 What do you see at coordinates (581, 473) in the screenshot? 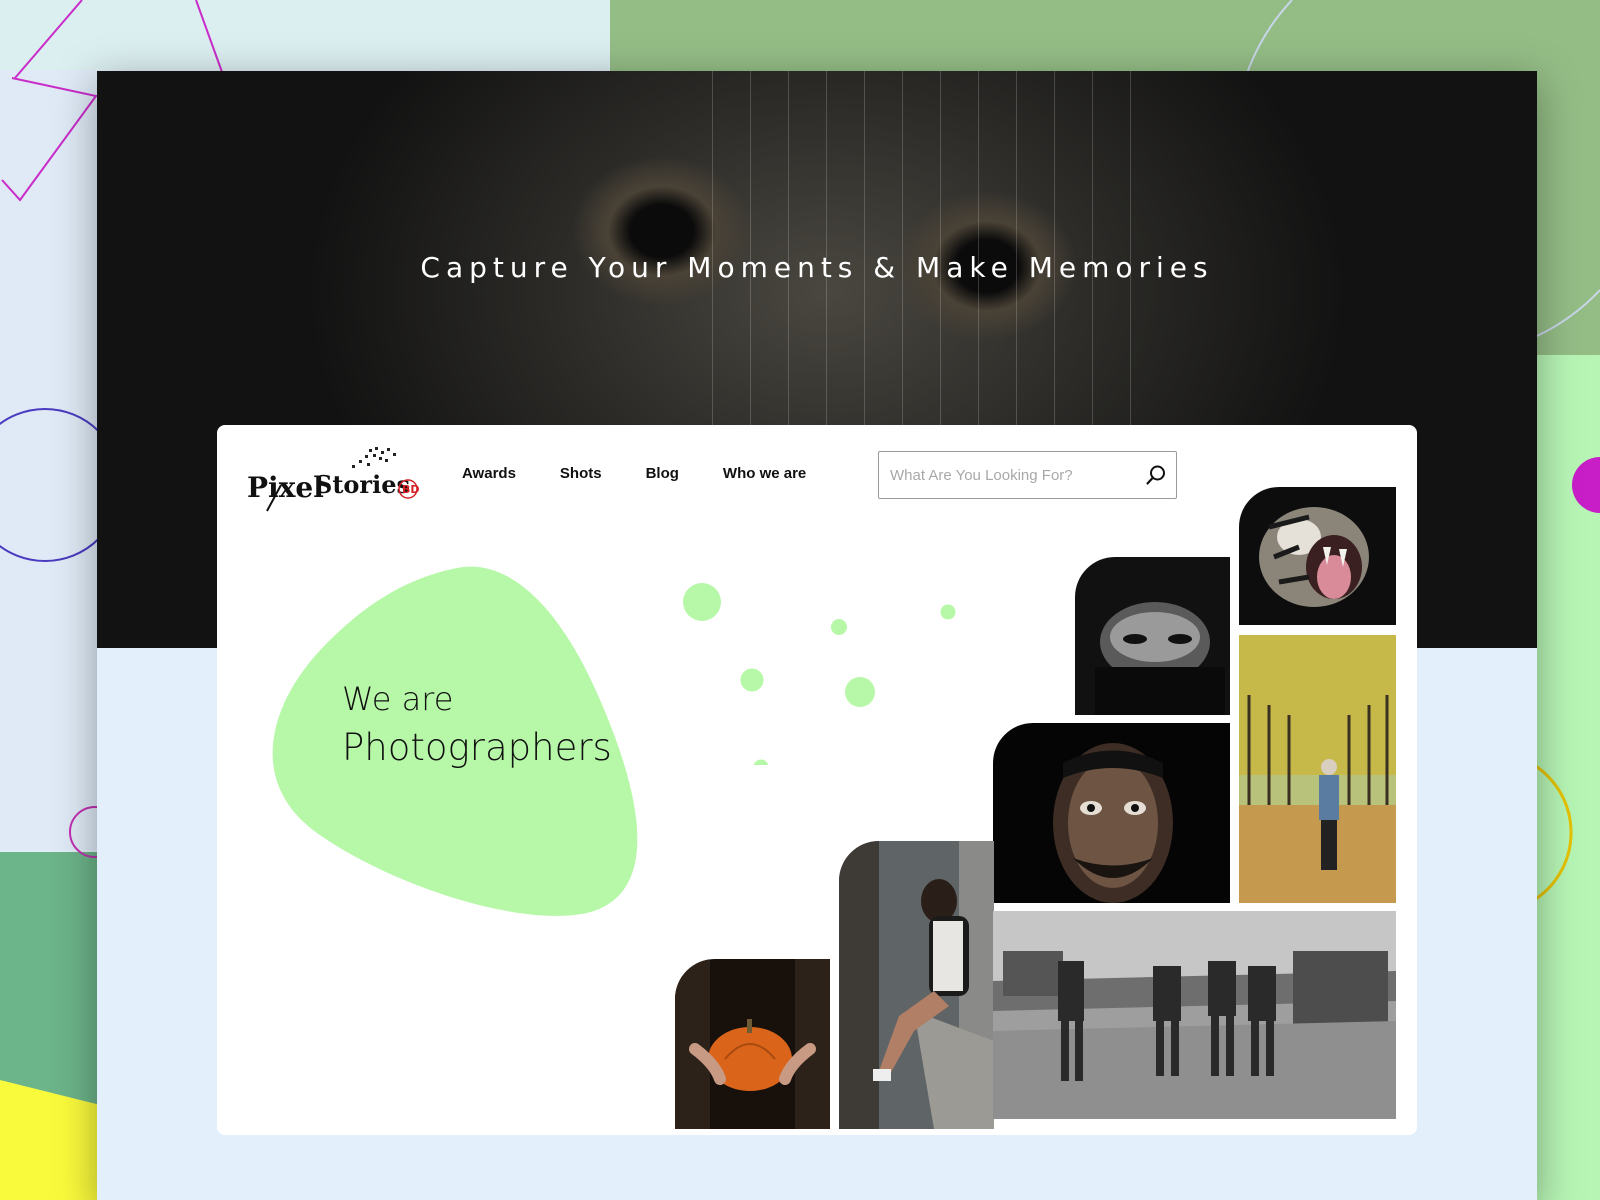
I see `nav-item-shots: Shots` at bounding box center [581, 473].